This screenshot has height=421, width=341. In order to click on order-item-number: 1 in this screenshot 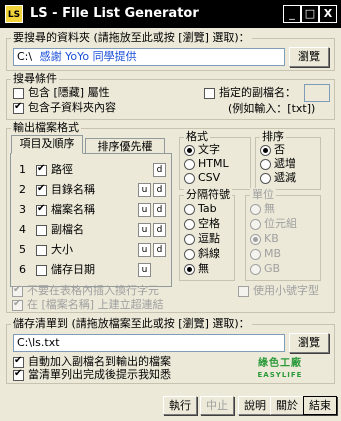, I will do `click(22, 169)`.